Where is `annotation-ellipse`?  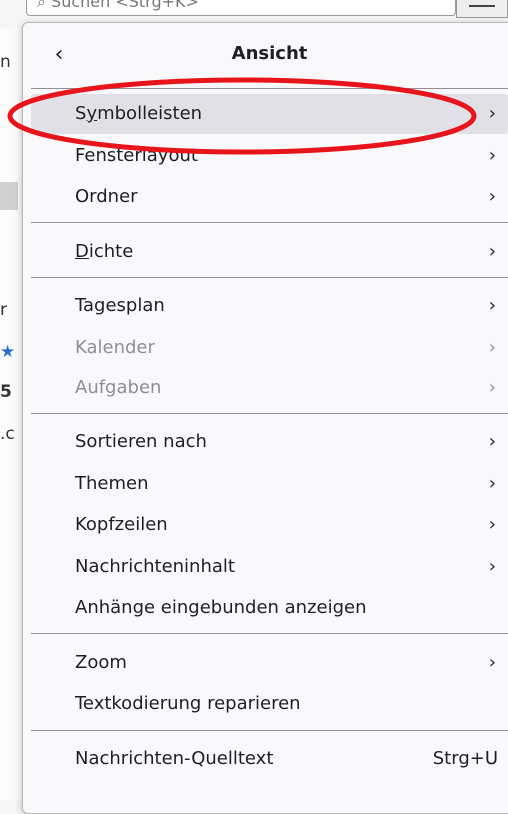
annotation-ellipse is located at coordinates (242, 116).